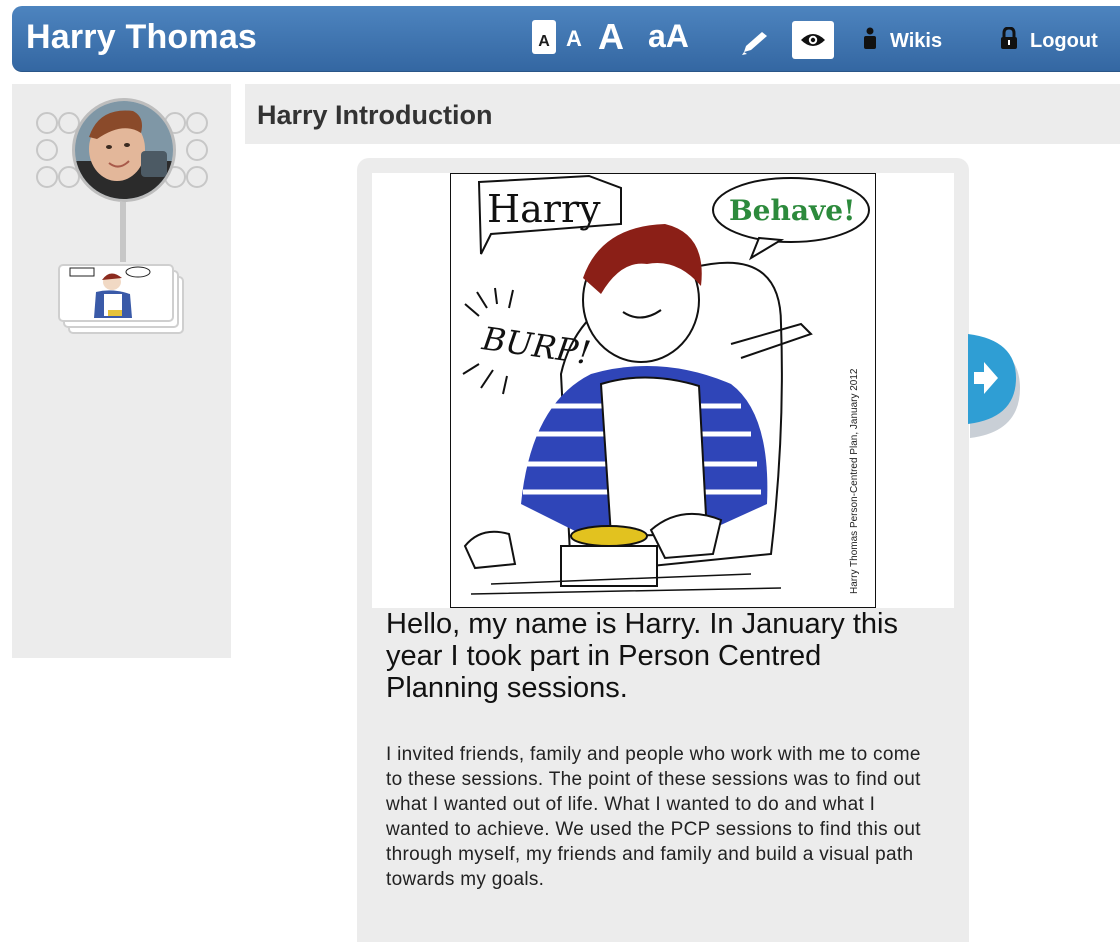  Describe the element at coordinates (792, 210) in the screenshot. I see `label-behave: Behave!` at that location.